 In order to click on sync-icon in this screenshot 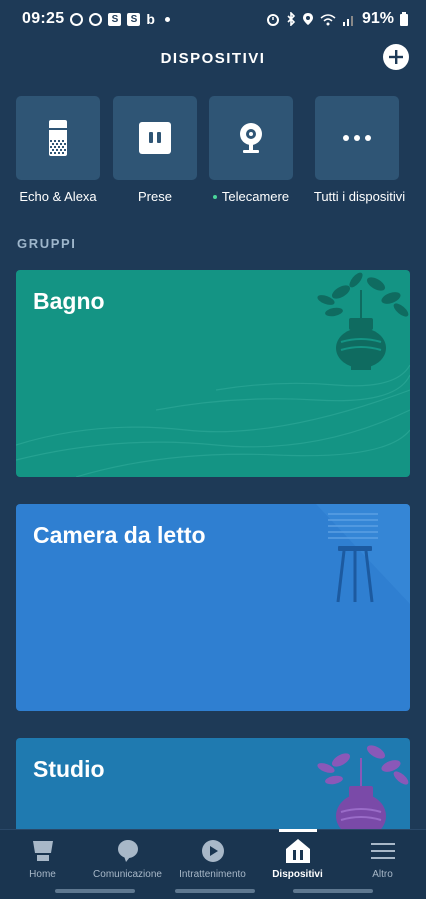, I will do `click(96, 19)`.